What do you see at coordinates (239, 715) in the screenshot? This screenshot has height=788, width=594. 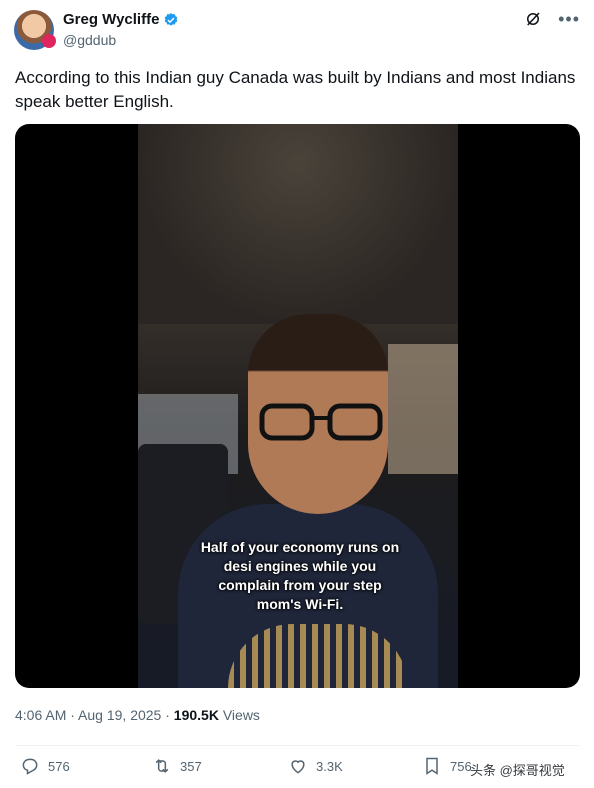 I see `views-label: Views` at bounding box center [239, 715].